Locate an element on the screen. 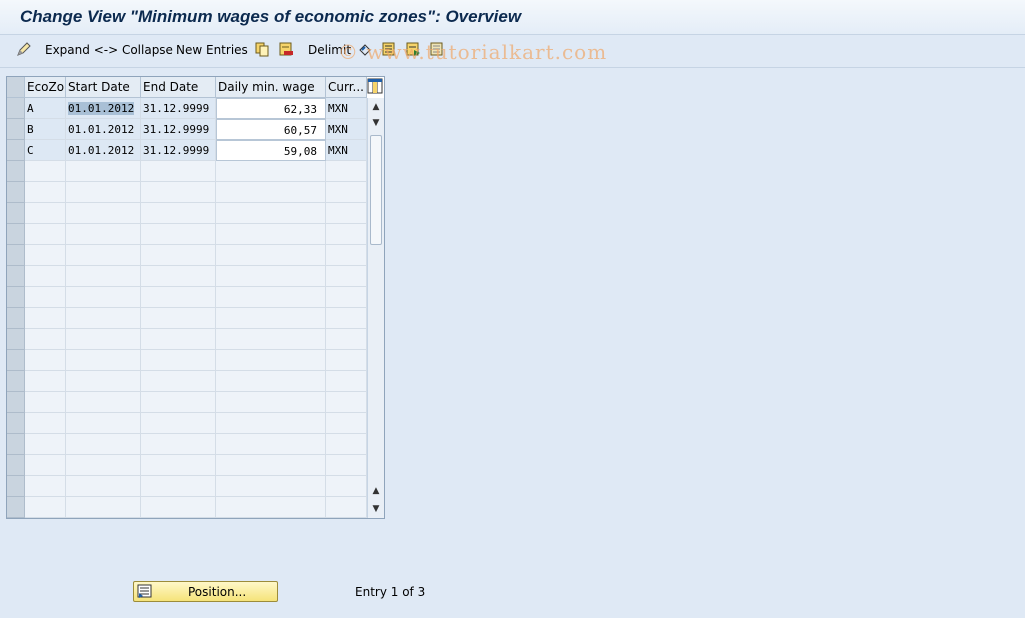 This screenshot has height=618, width=1025. cell-daily-wage-input: 60,57 is located at coordinates (271, 129).